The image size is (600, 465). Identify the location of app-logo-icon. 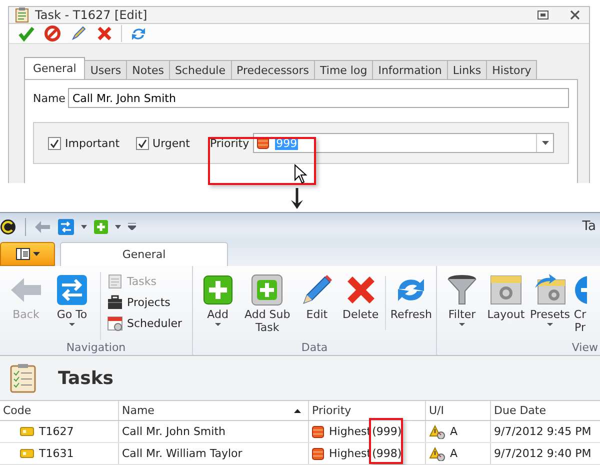
(8, 226).